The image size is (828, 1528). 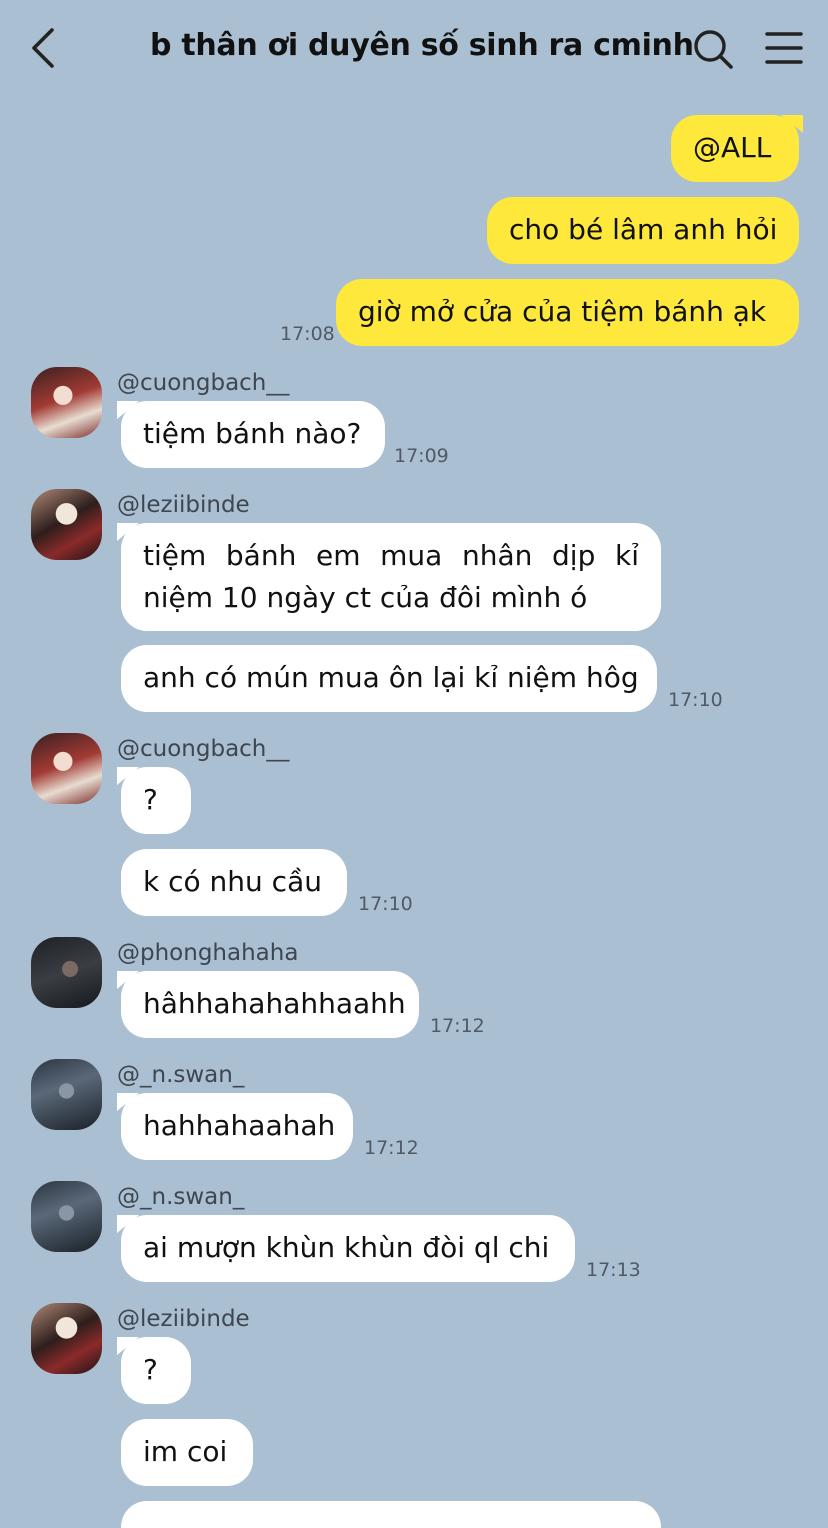 I want to click on incoming-message: k có nhu cầu, so click(x=234, y=882).